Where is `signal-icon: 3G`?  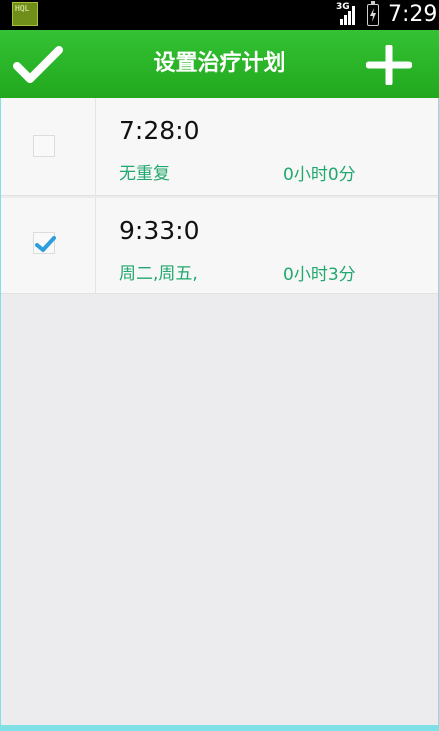 signal-icon: 3G is located at coordinates (347, 14).